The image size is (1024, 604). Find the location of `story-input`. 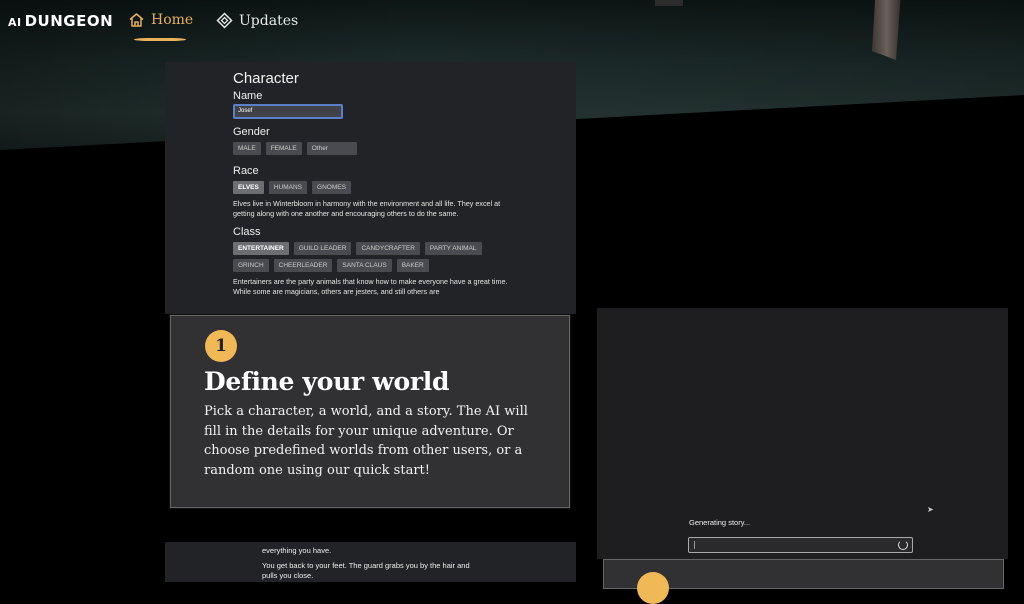

story-input is located at coordinates (800, 545).